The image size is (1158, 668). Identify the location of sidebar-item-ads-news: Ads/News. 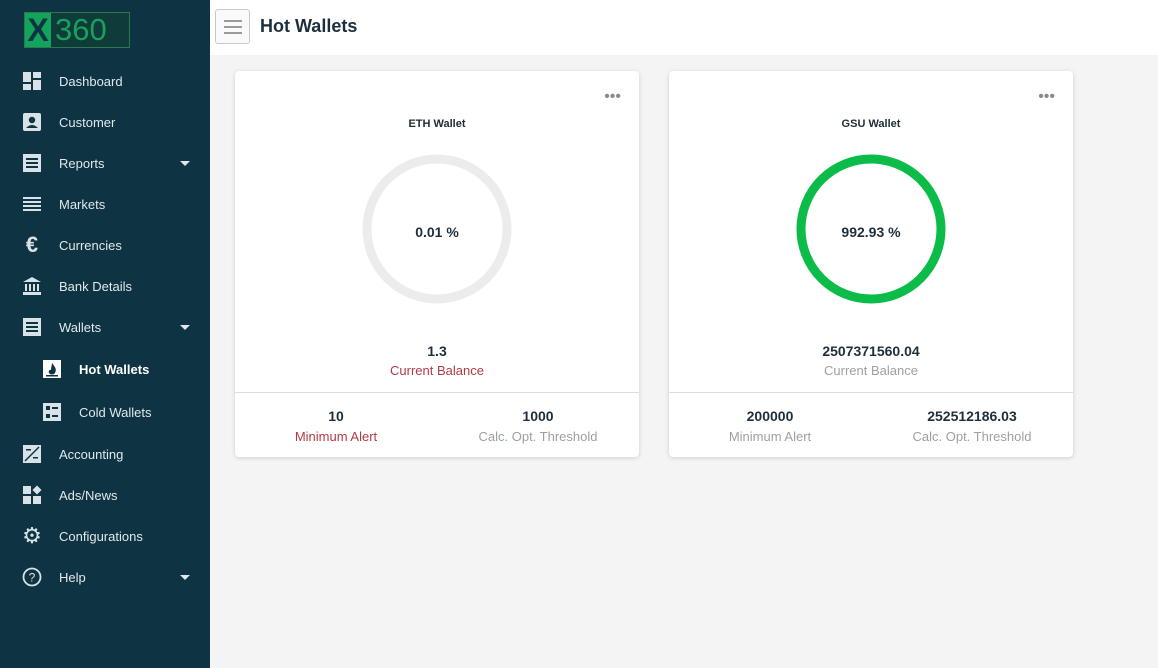
(105, 495).